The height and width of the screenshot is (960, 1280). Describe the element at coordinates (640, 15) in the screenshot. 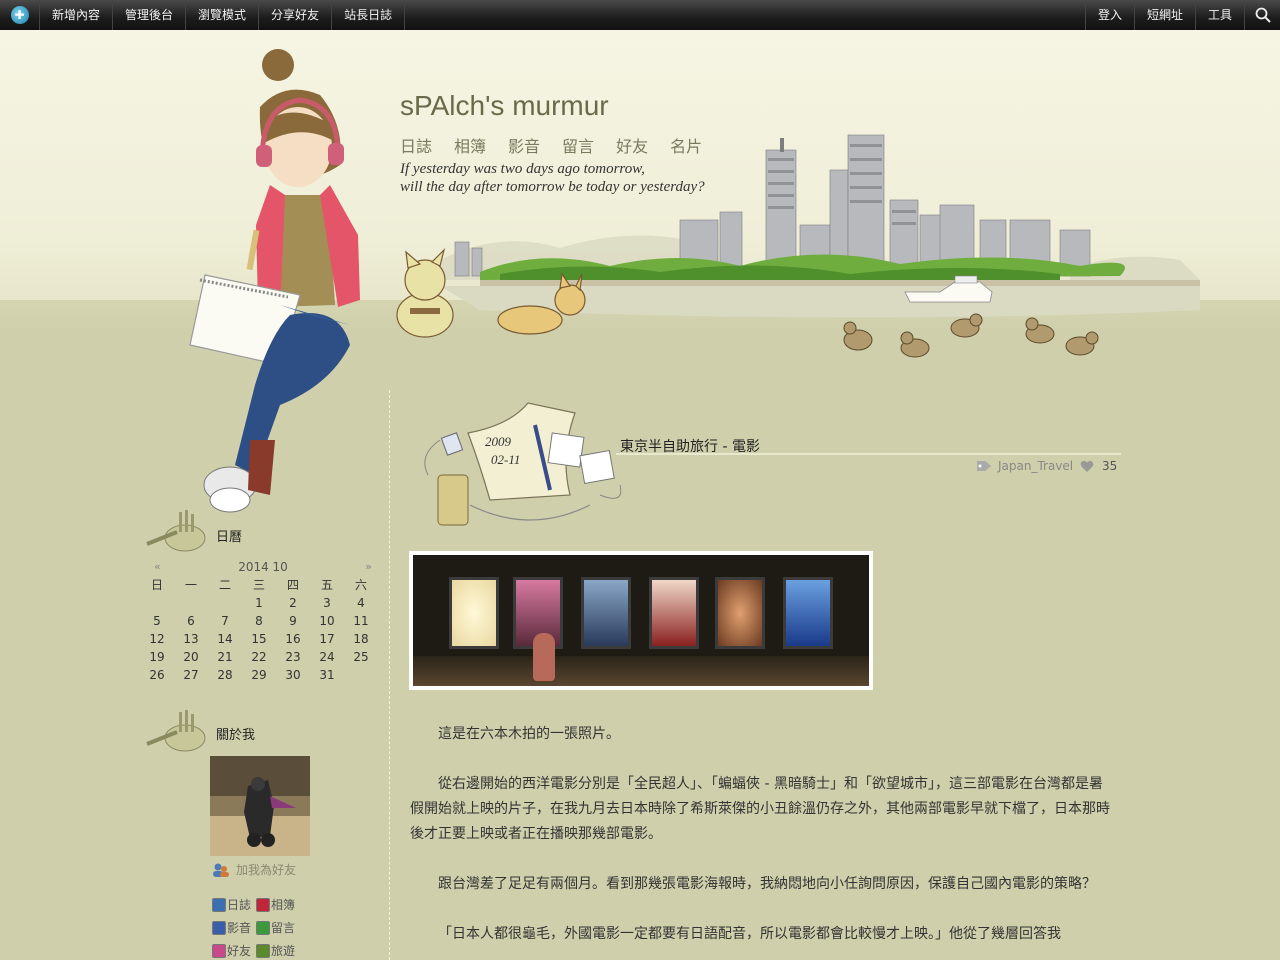

I see `top-toolbar: ✚ 新增內容 管理後台 瀏覽模式 分享好友 站長日誌 登入 短網址 工具` at that location.